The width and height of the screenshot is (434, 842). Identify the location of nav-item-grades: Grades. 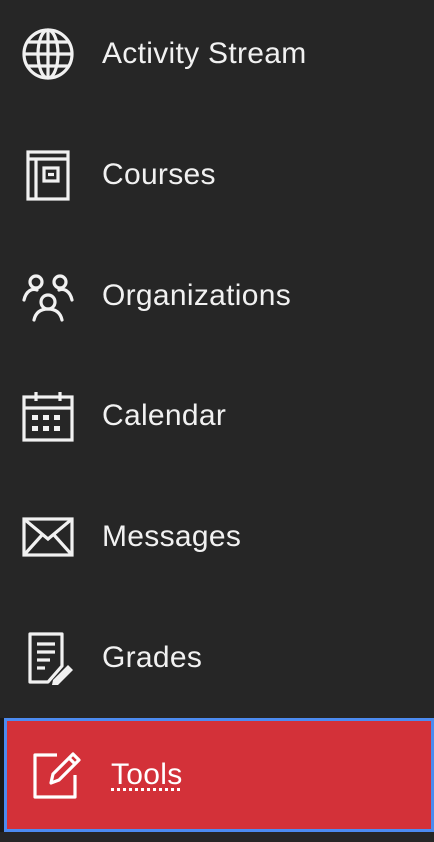
(217, 658).